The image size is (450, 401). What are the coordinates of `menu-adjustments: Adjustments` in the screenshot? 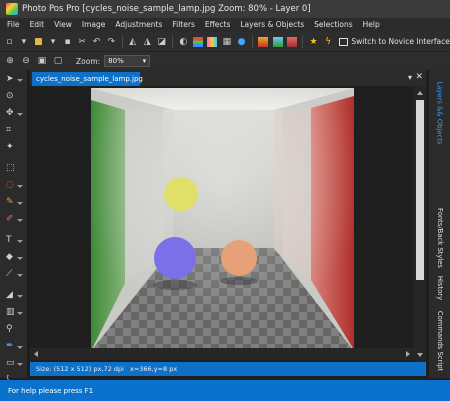 It's located at (138, 25).